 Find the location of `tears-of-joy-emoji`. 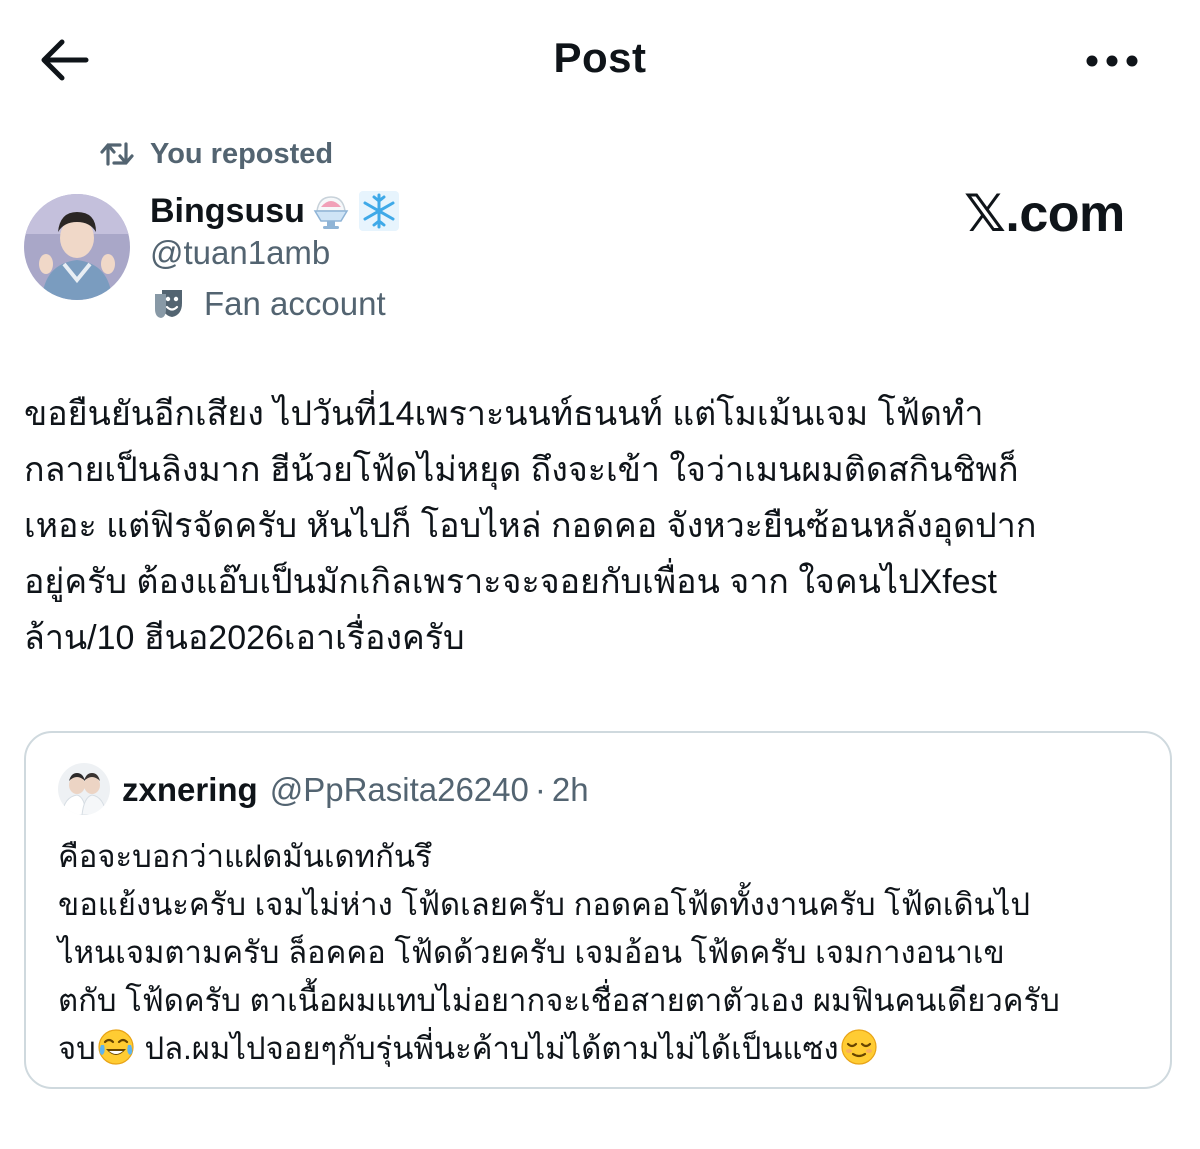

tears-of-joy-emoji is located at coordinates (116, 1047).